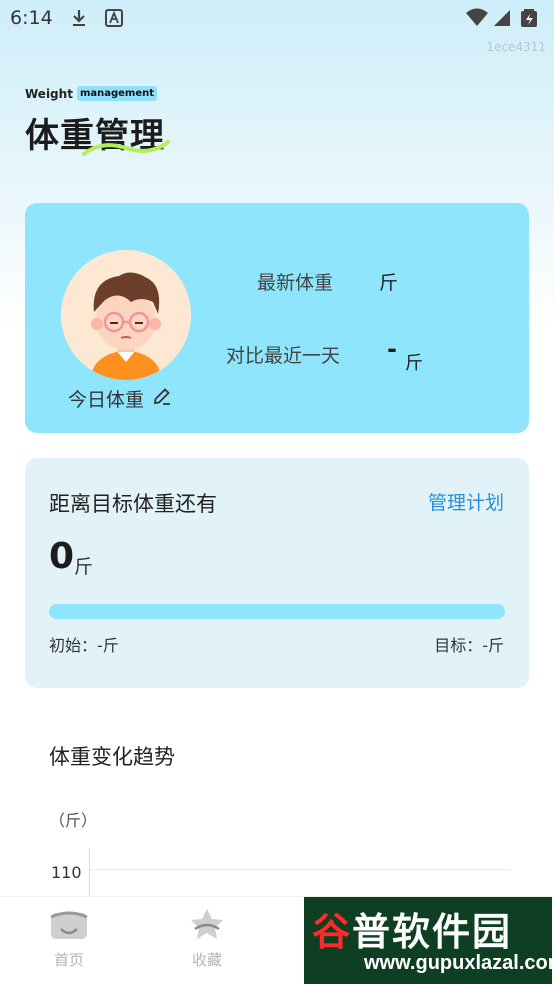  What do you see at coordinates (529, 18) in the screenshot?
I see `battery-icon` at bounding box center [529, 18].